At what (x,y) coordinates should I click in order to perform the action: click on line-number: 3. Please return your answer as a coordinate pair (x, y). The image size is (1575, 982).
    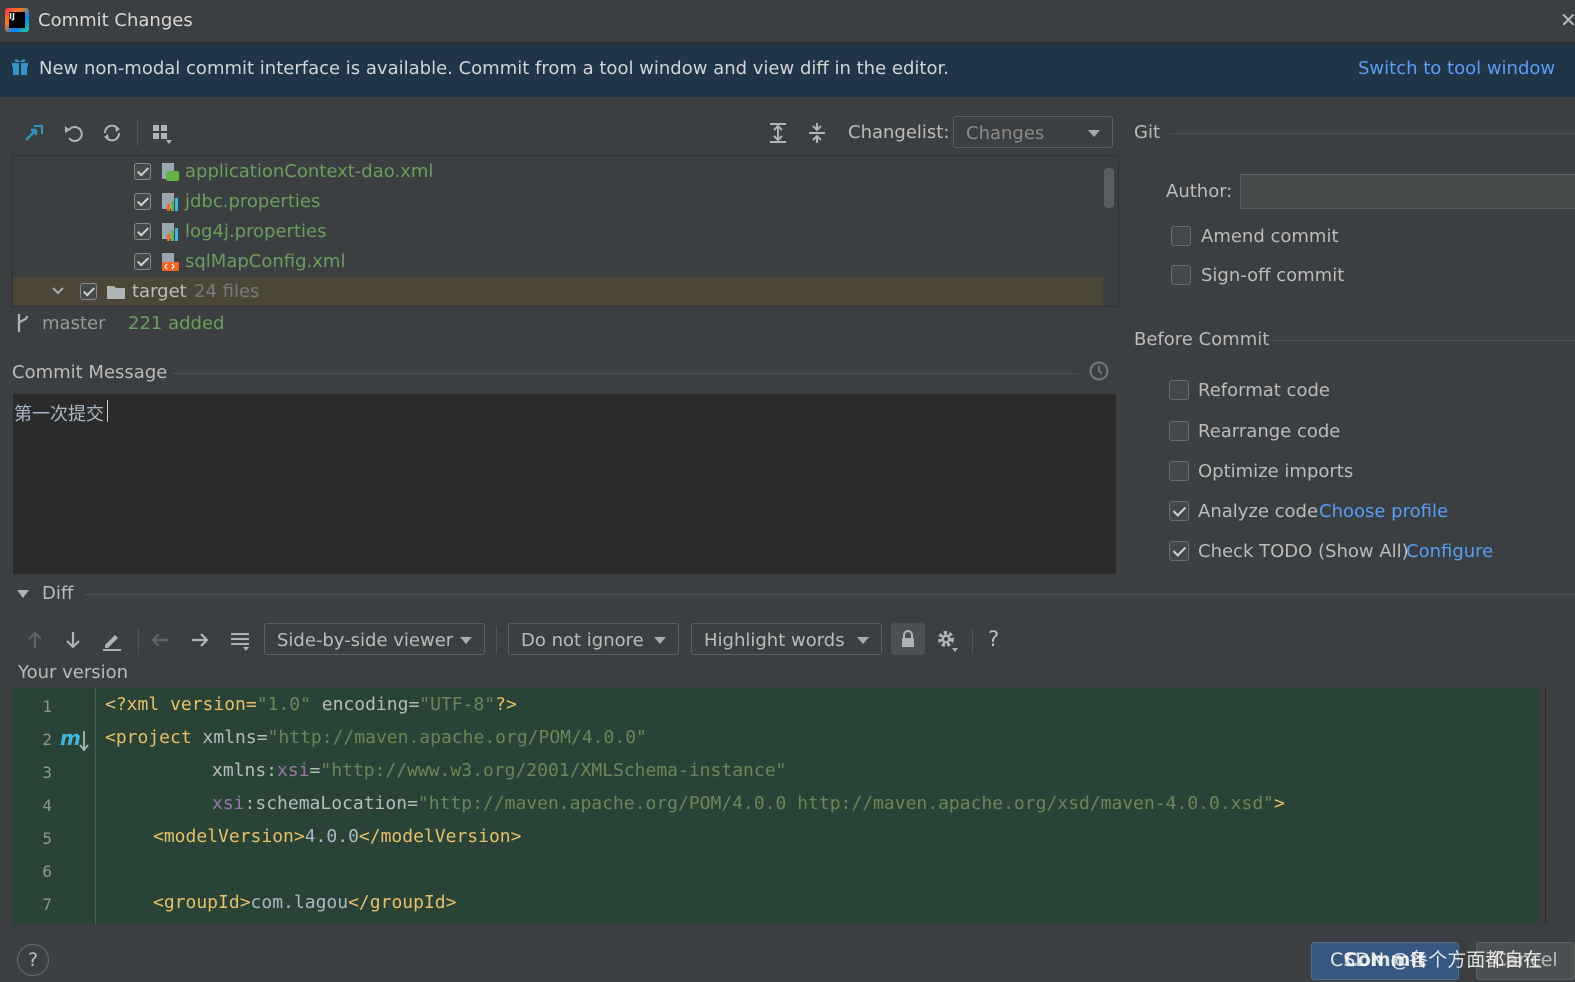
    Looking at the image, I should click on (47, 772).